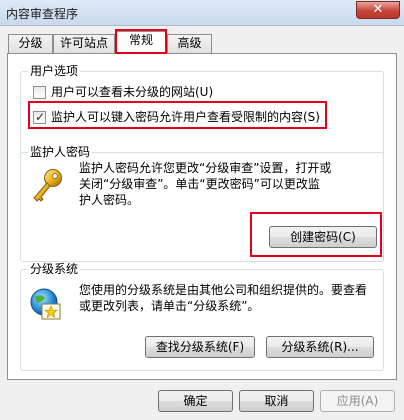  I want to click on apply-button: 应用(A), so click(357, 401).